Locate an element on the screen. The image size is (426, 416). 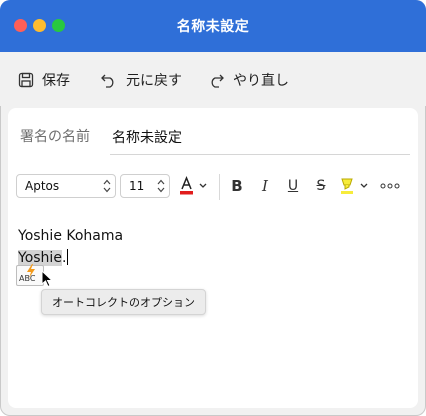
strikethrough-icon: S is located at coordinates (321, 186).